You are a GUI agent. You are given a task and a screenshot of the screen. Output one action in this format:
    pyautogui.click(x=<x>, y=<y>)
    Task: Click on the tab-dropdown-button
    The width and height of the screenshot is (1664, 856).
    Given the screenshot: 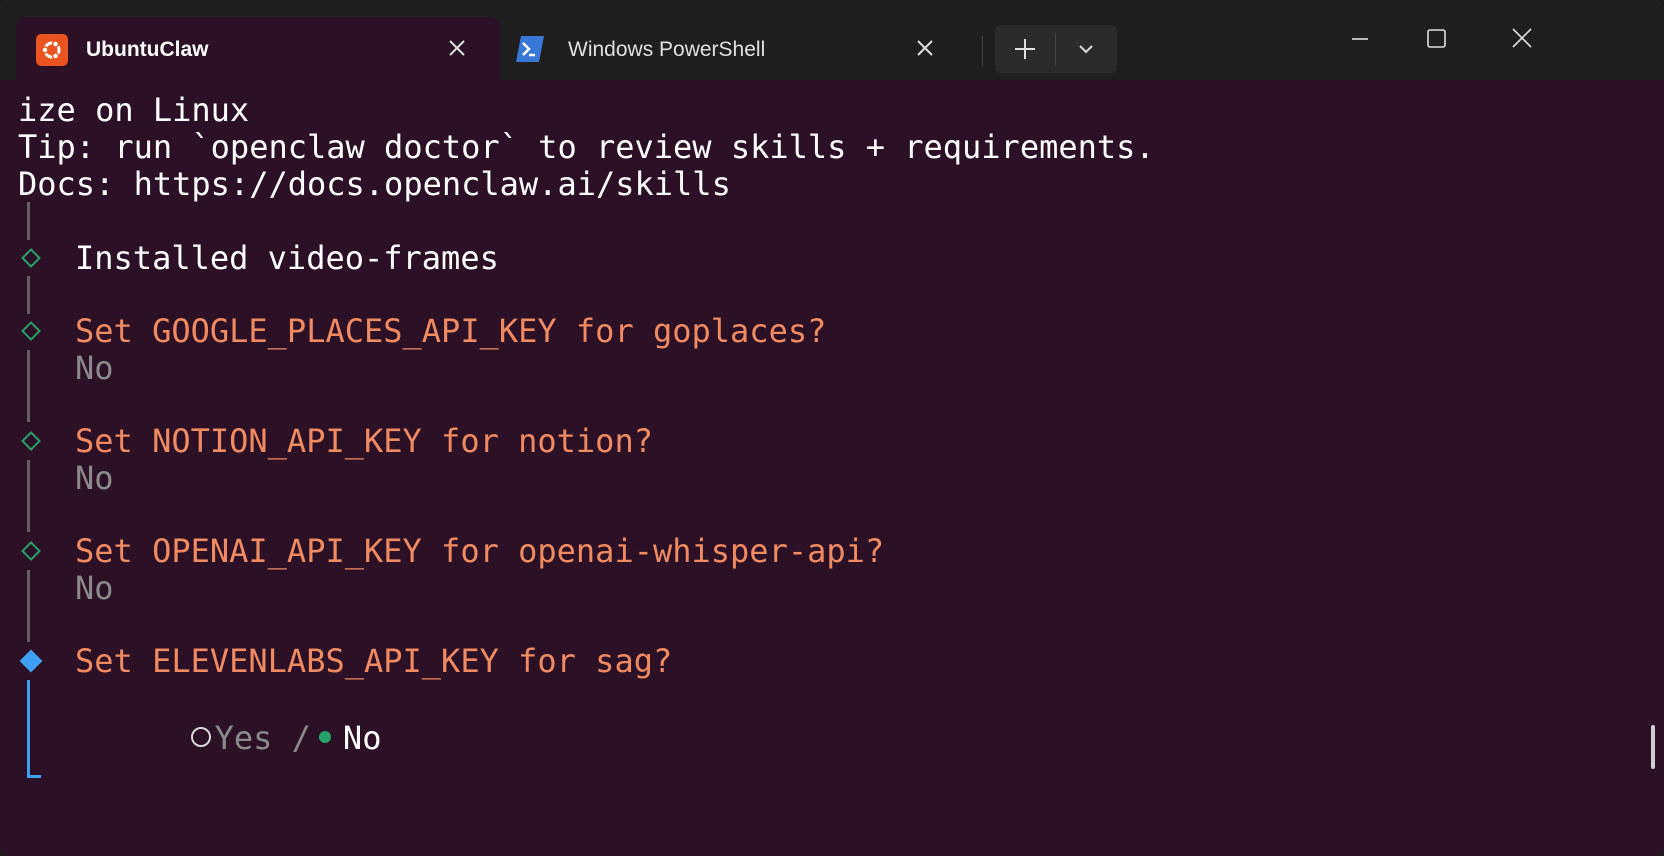 What is the action you would take?
    pyautogui.click(x=1086, y=49)
    